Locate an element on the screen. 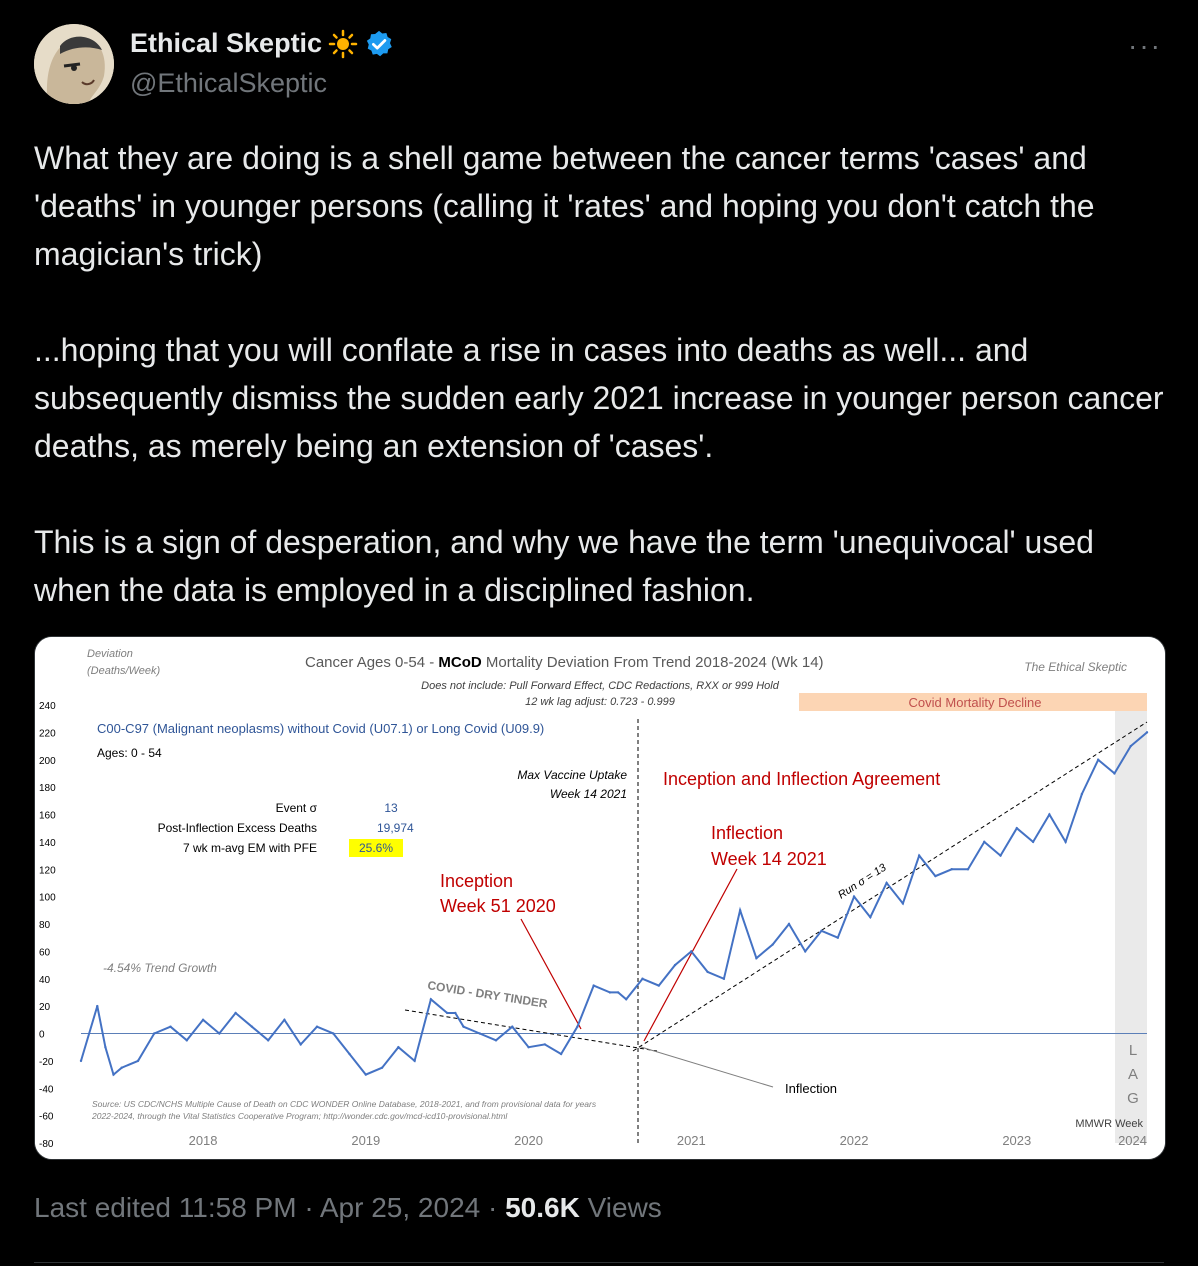  display-name: Ethical Skeptic is located at coordinates (226, 43).